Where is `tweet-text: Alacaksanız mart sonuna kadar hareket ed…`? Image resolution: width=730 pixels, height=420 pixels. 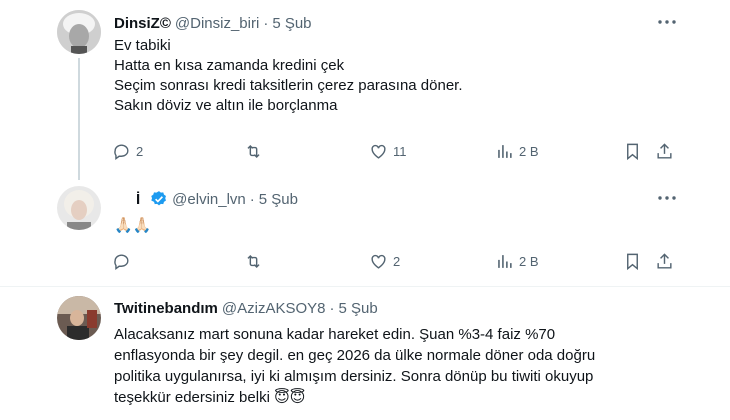 tweet-text: Alacaksanız mart sonuna kadar hareket ed… is located at coordinates (354, 366).